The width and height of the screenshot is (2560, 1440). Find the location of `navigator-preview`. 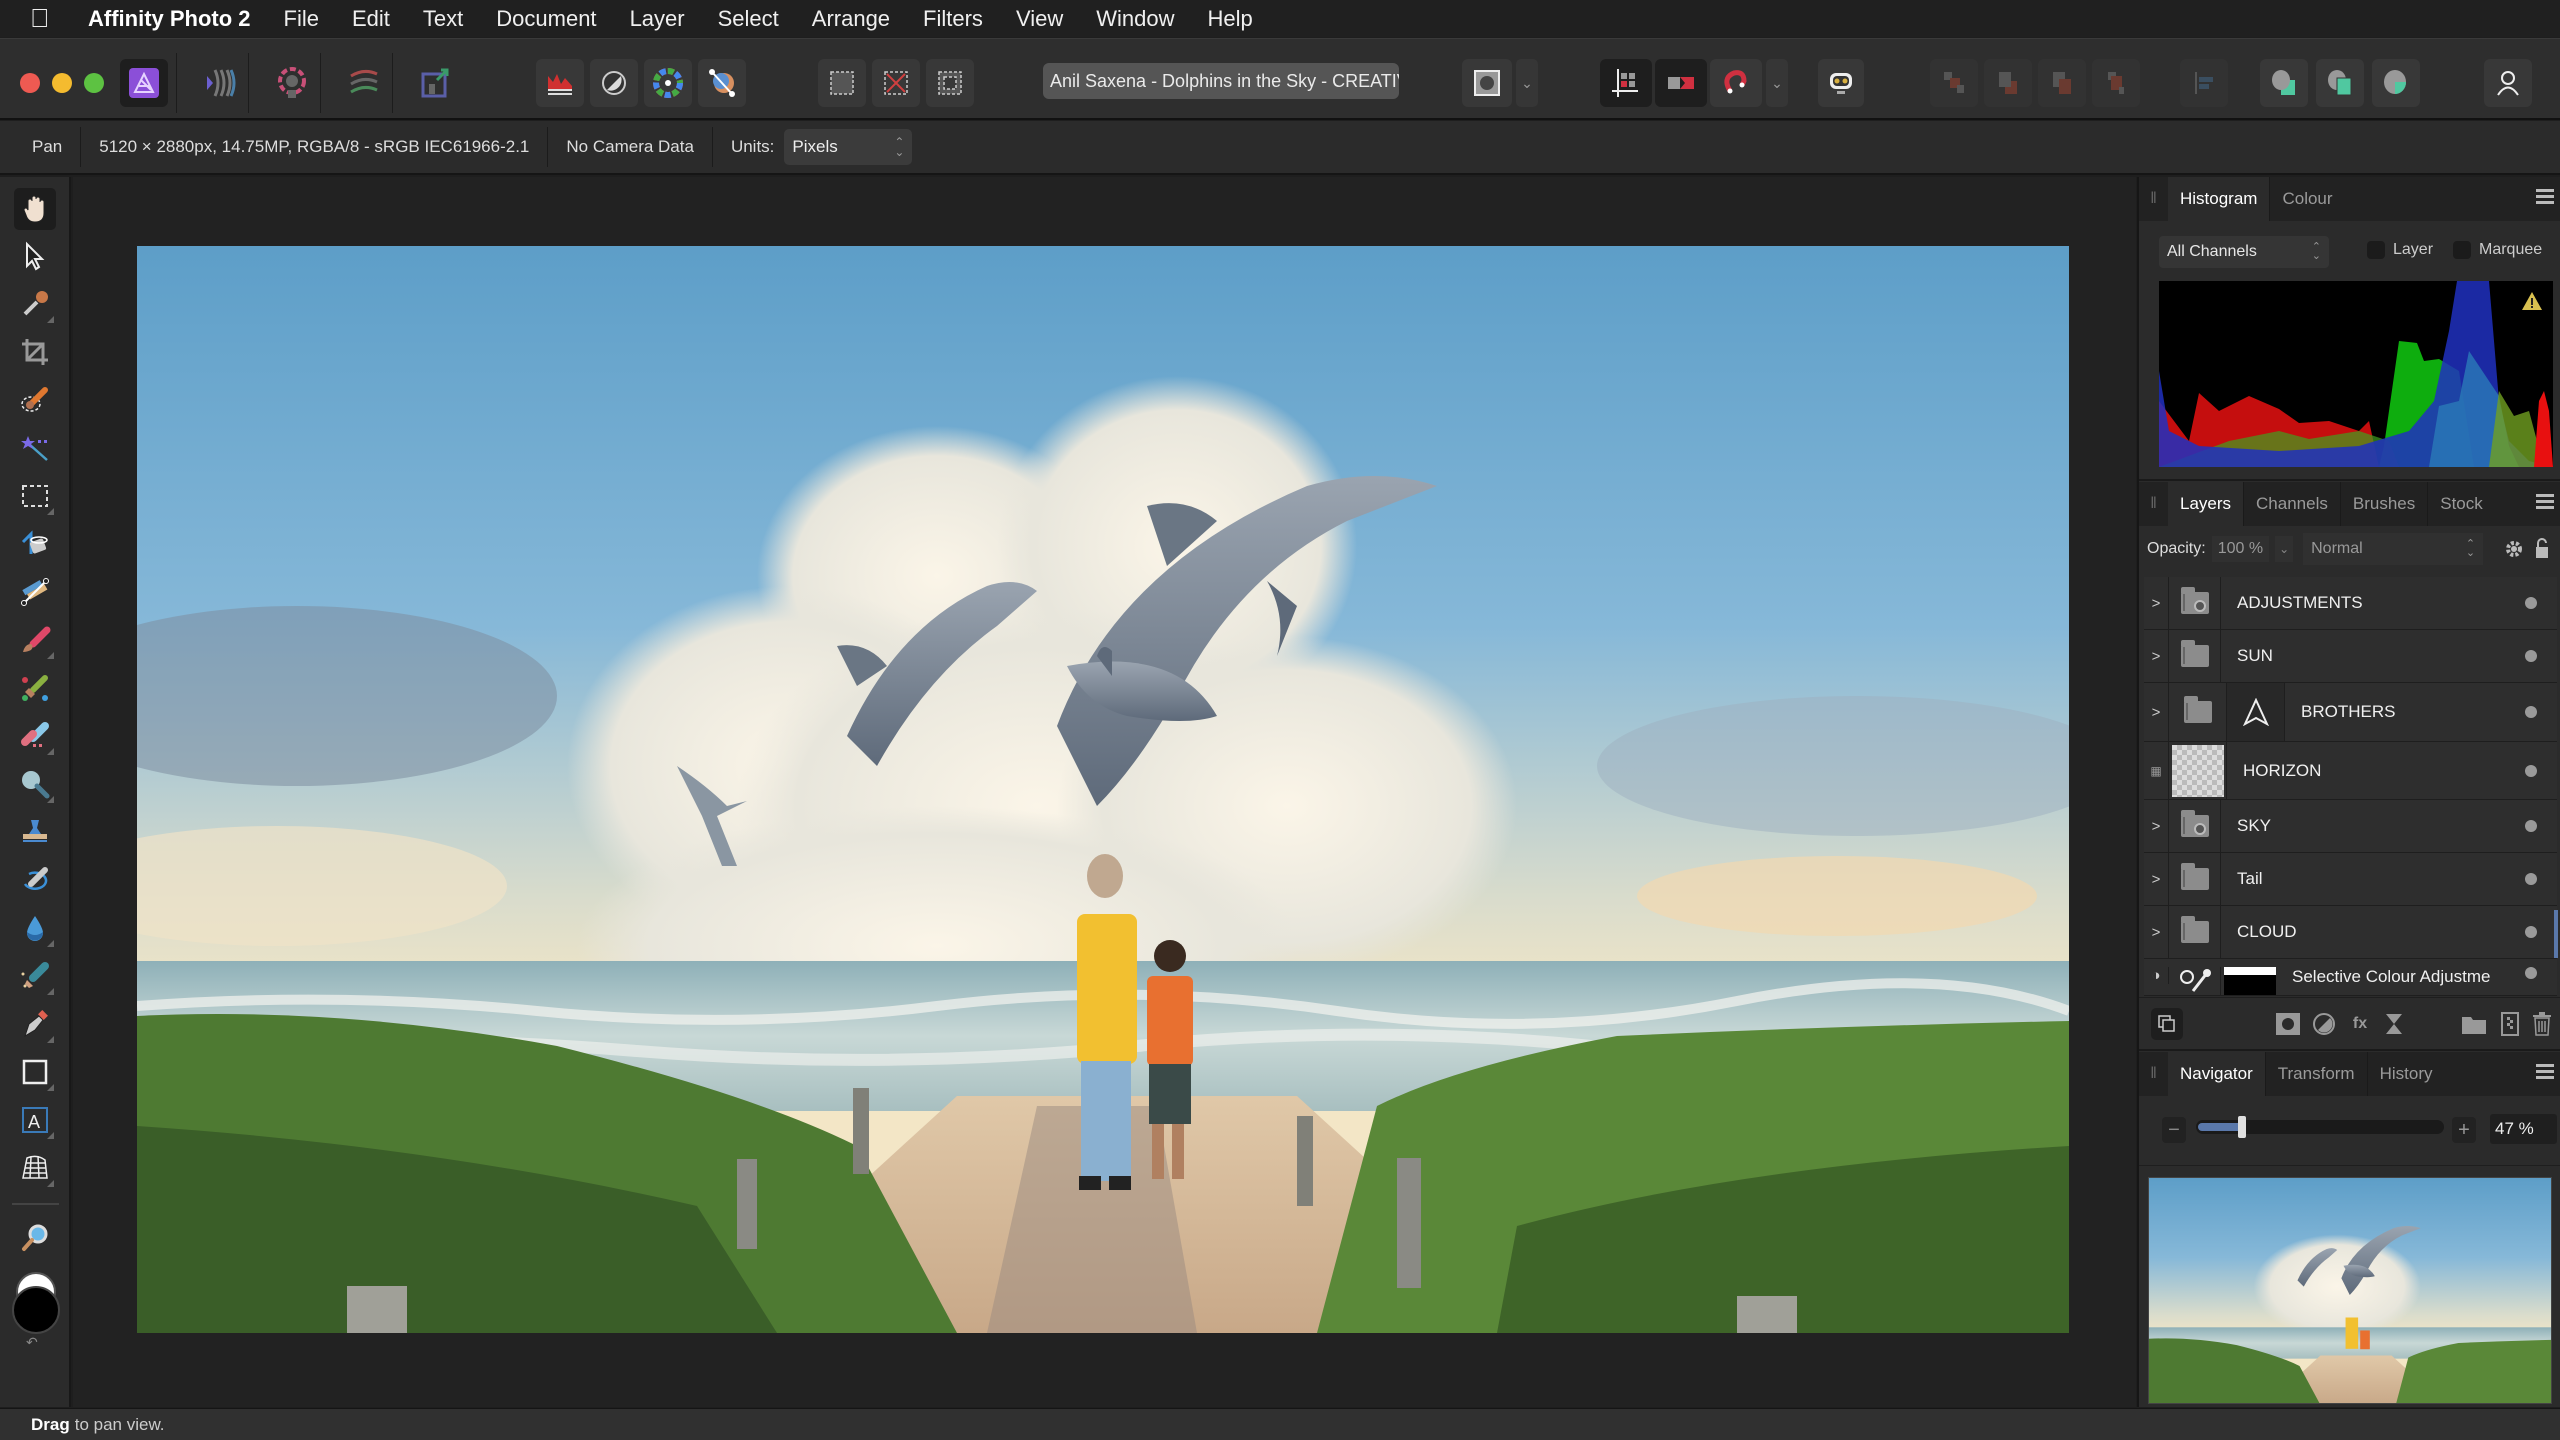

navigator-preview is located at coordinates (2350, 1290).